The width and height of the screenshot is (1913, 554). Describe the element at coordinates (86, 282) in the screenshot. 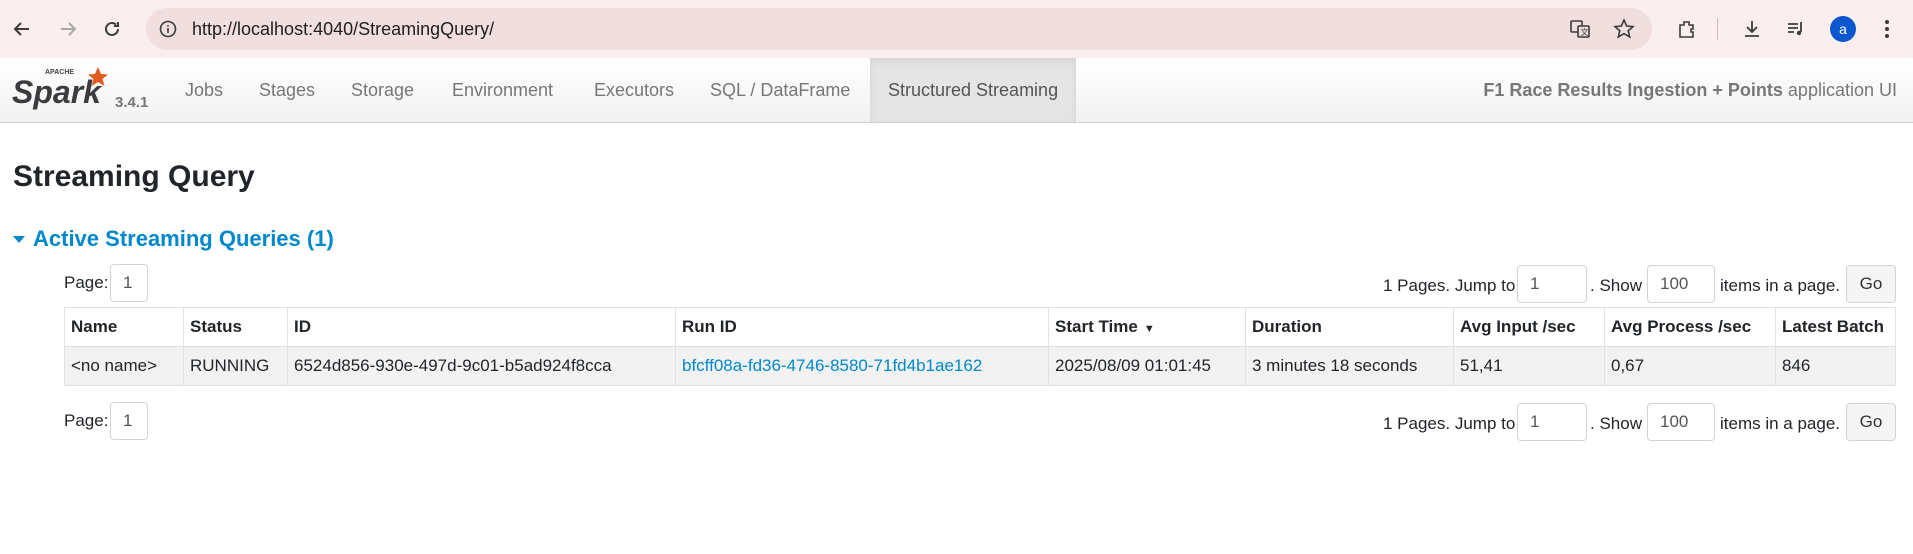

I see `page-label-top: Page:` at that location.